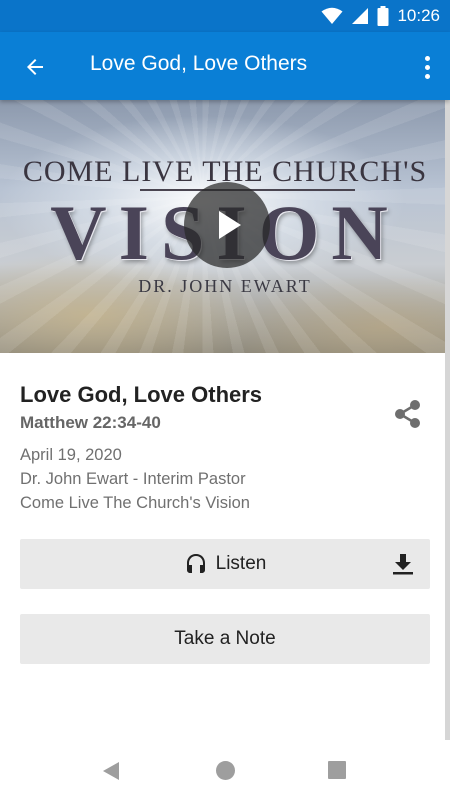 This screenshot has width=450, height=800. I want to click on more-options-button, so click(427, 67).